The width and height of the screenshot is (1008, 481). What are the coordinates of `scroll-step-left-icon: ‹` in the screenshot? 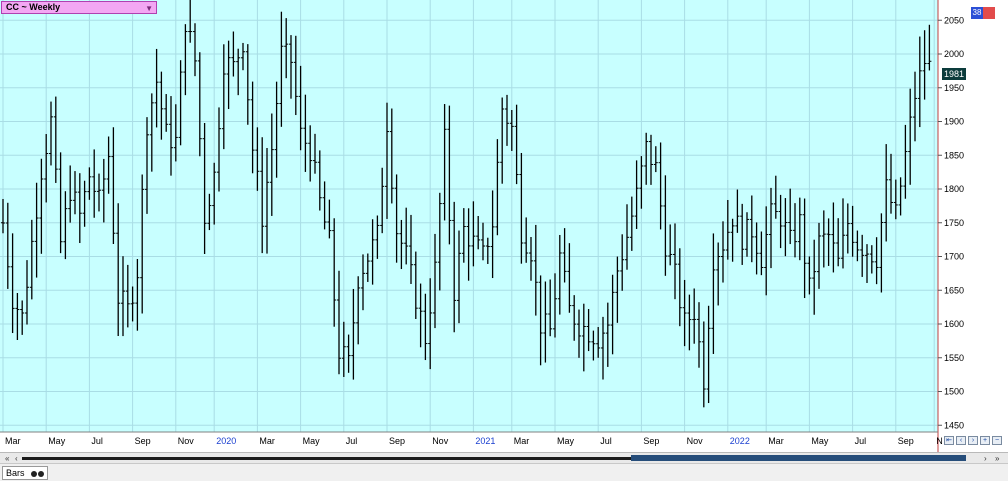 It's located at (16, 458).